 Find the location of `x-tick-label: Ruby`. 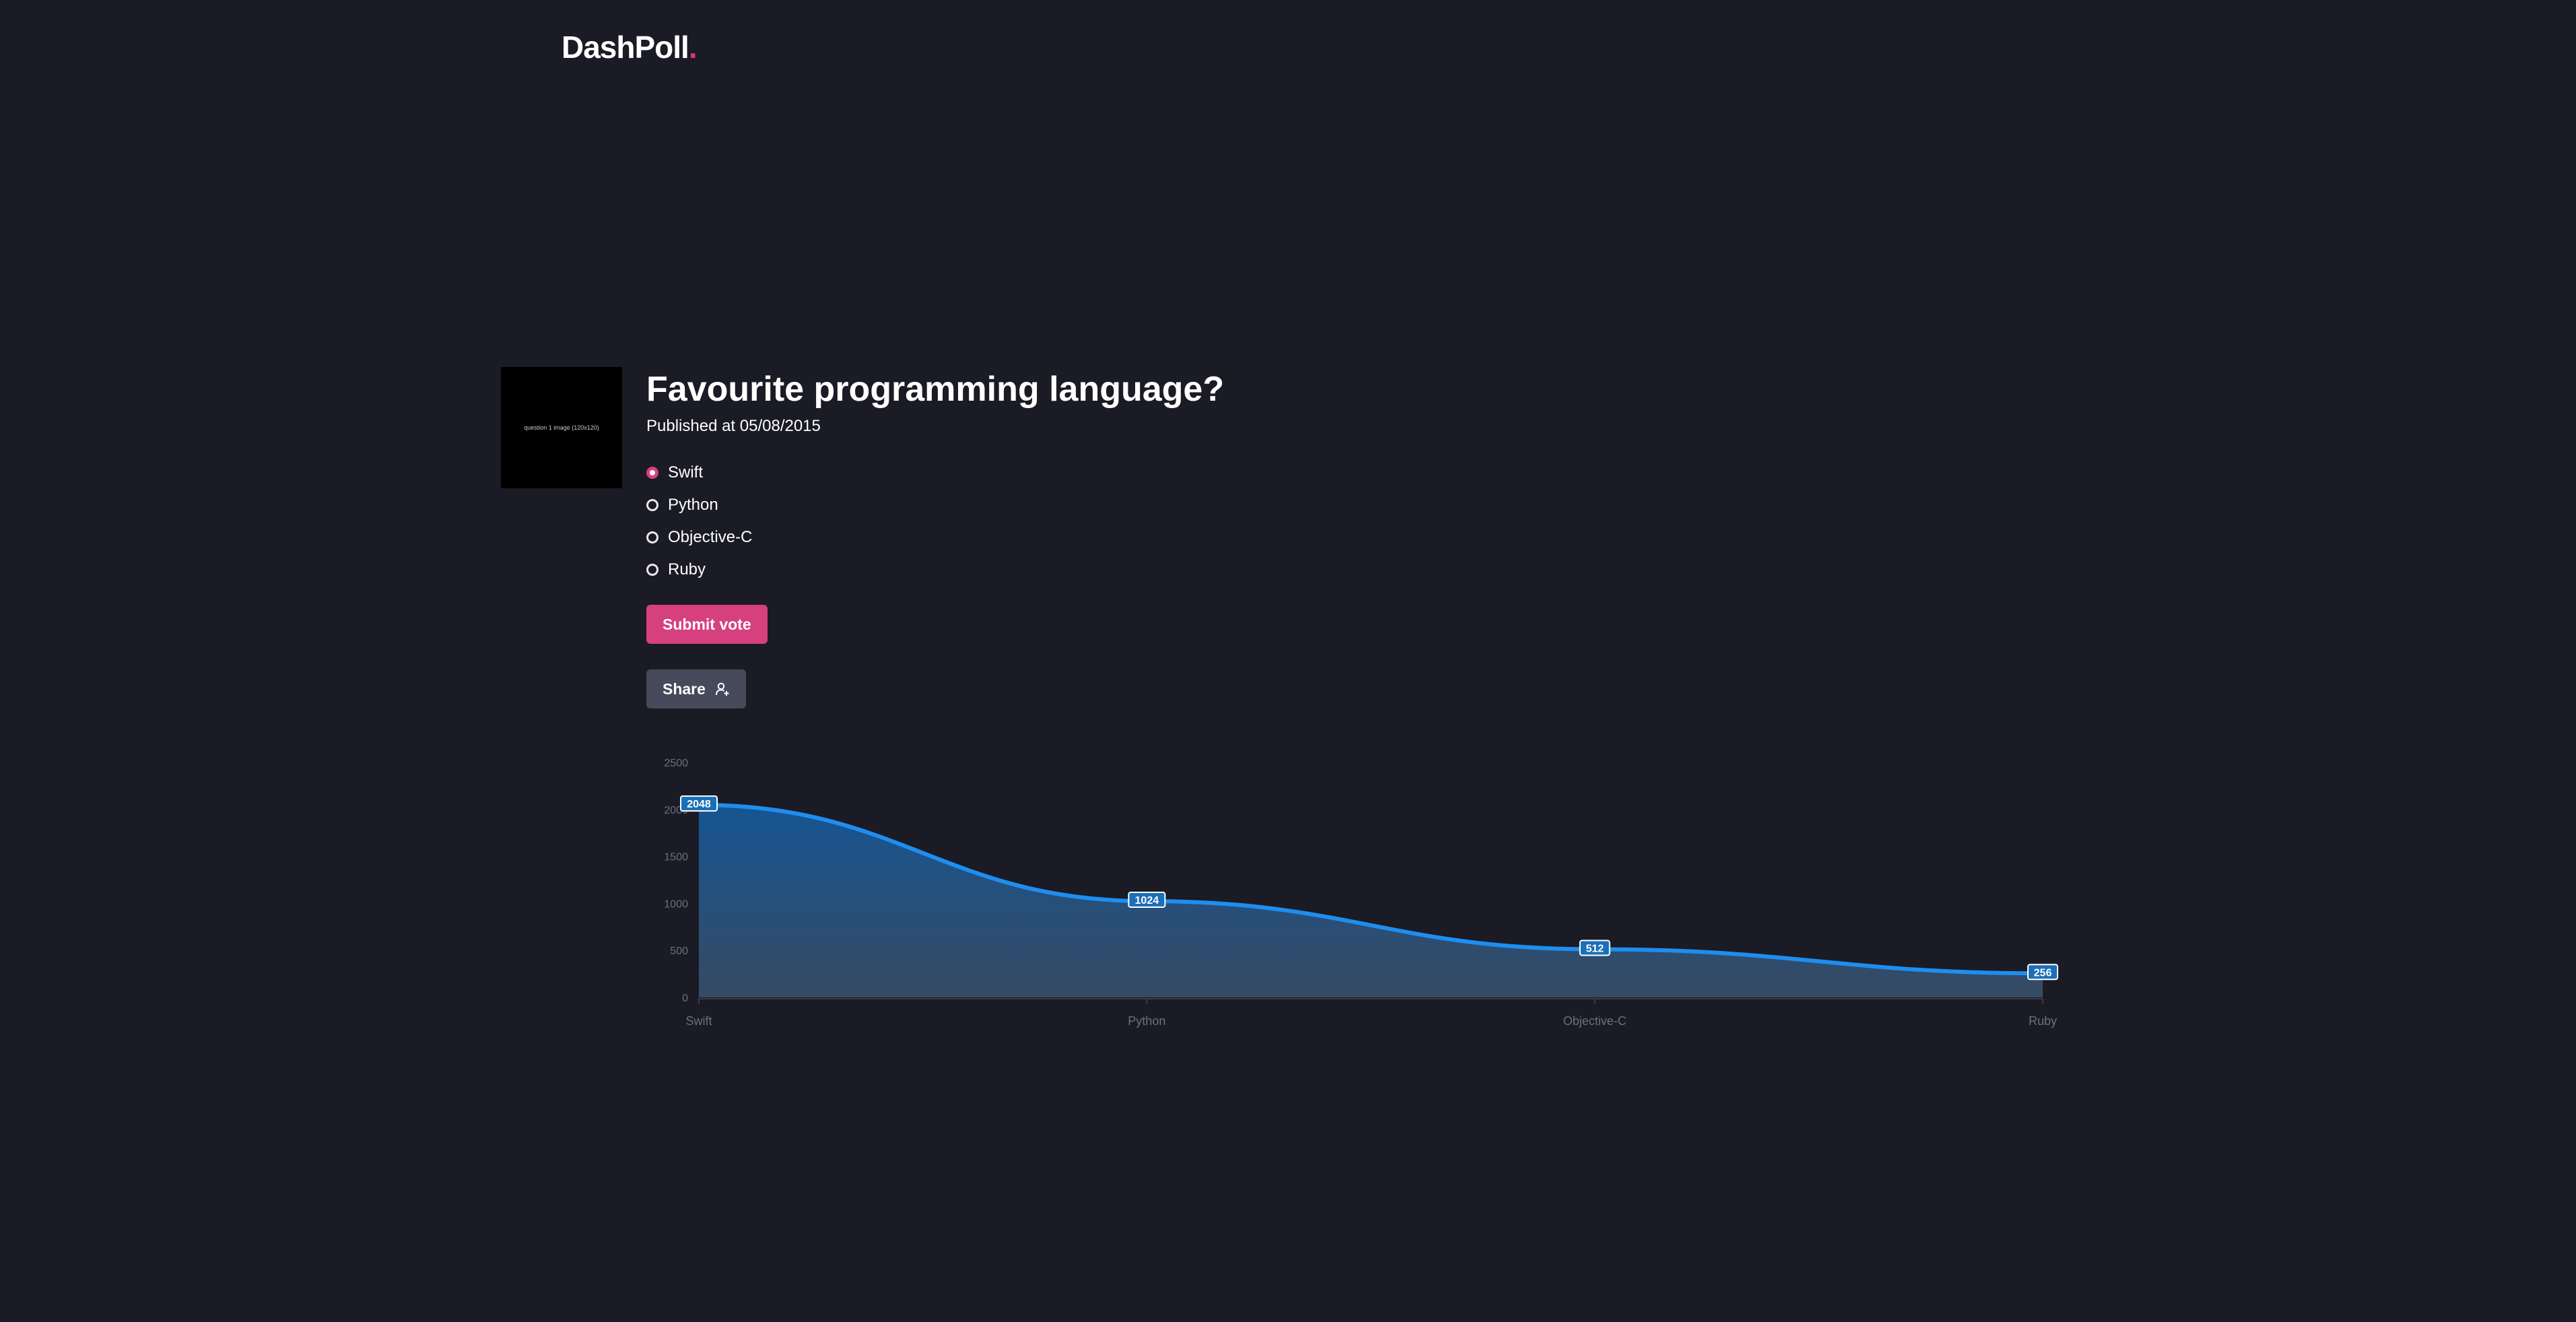

x-tick-label: Ruby is located at coordinates (2043, 1021).